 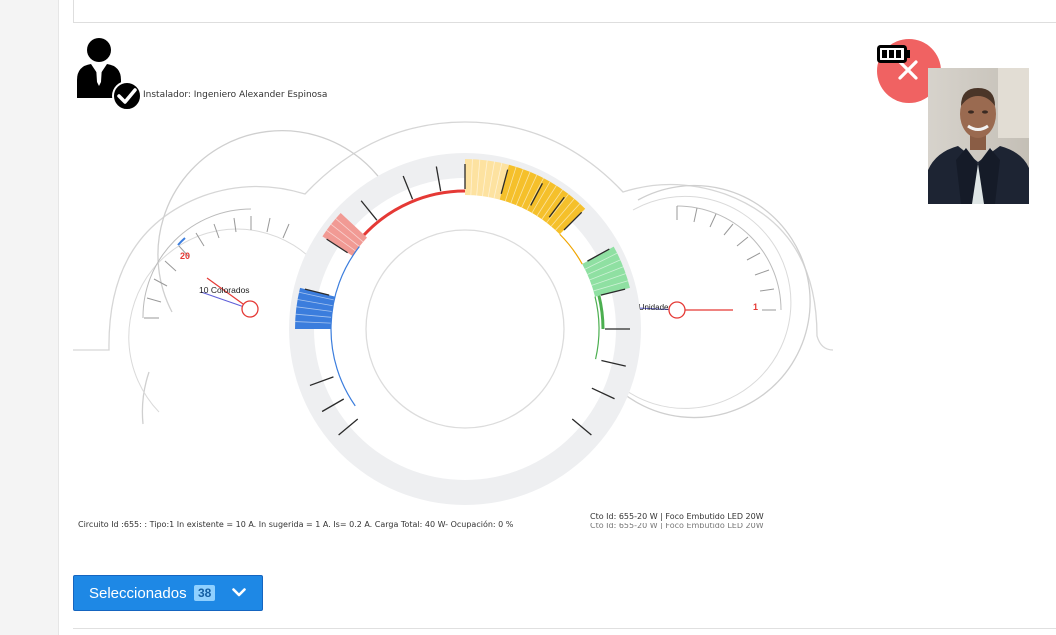 I want to click on left-gauge-needle-label: 10 Colorados, so click(x=224, y=290).